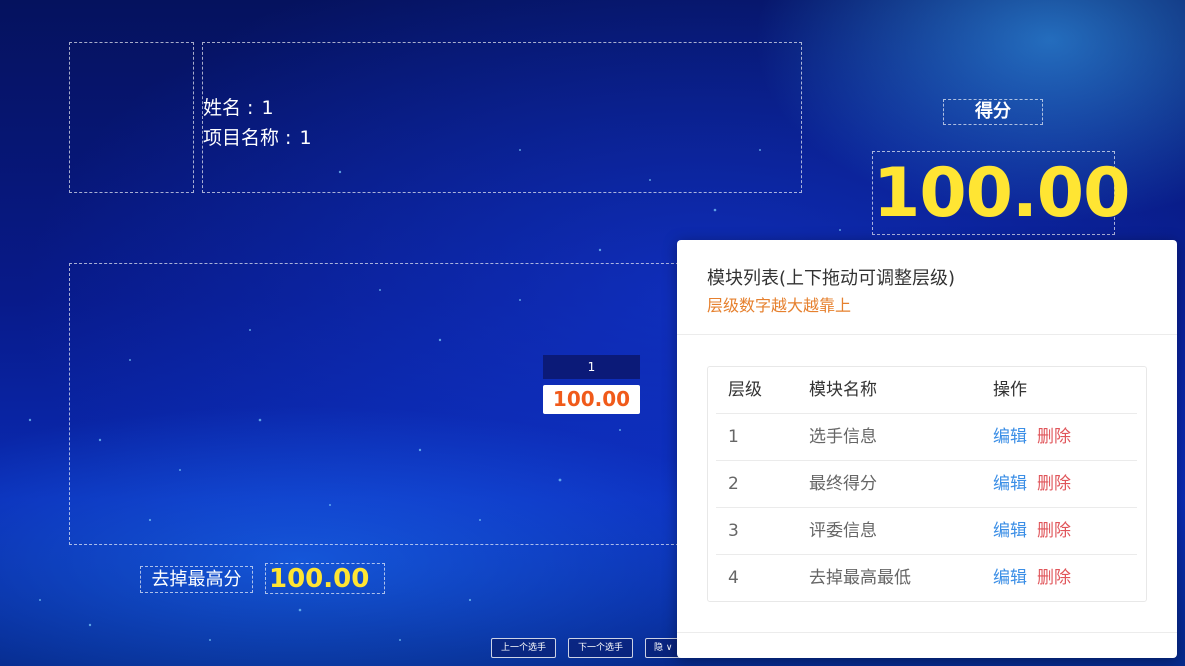  I want to click on trimmed-score-label: 去掉最高分, so click(196, 579).